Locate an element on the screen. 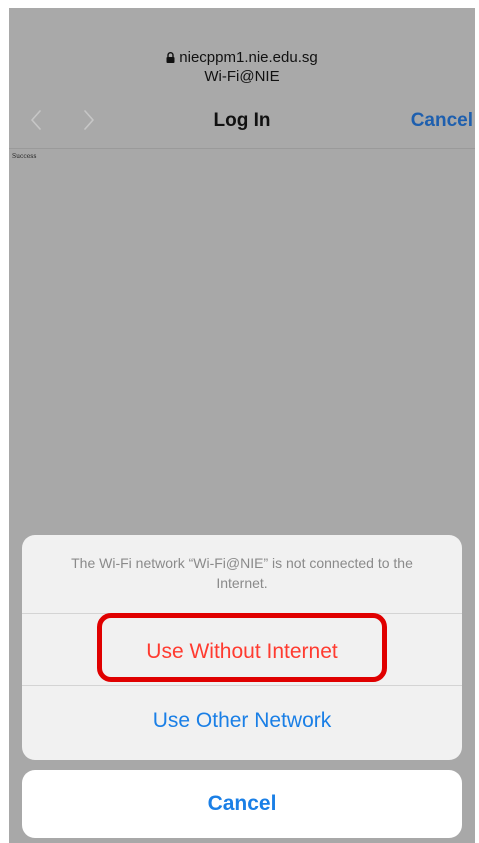 Image resolution: width=479 pixels, height=843 pixels. cancel-sheet: Cancel is located at coordinates (242, 804).